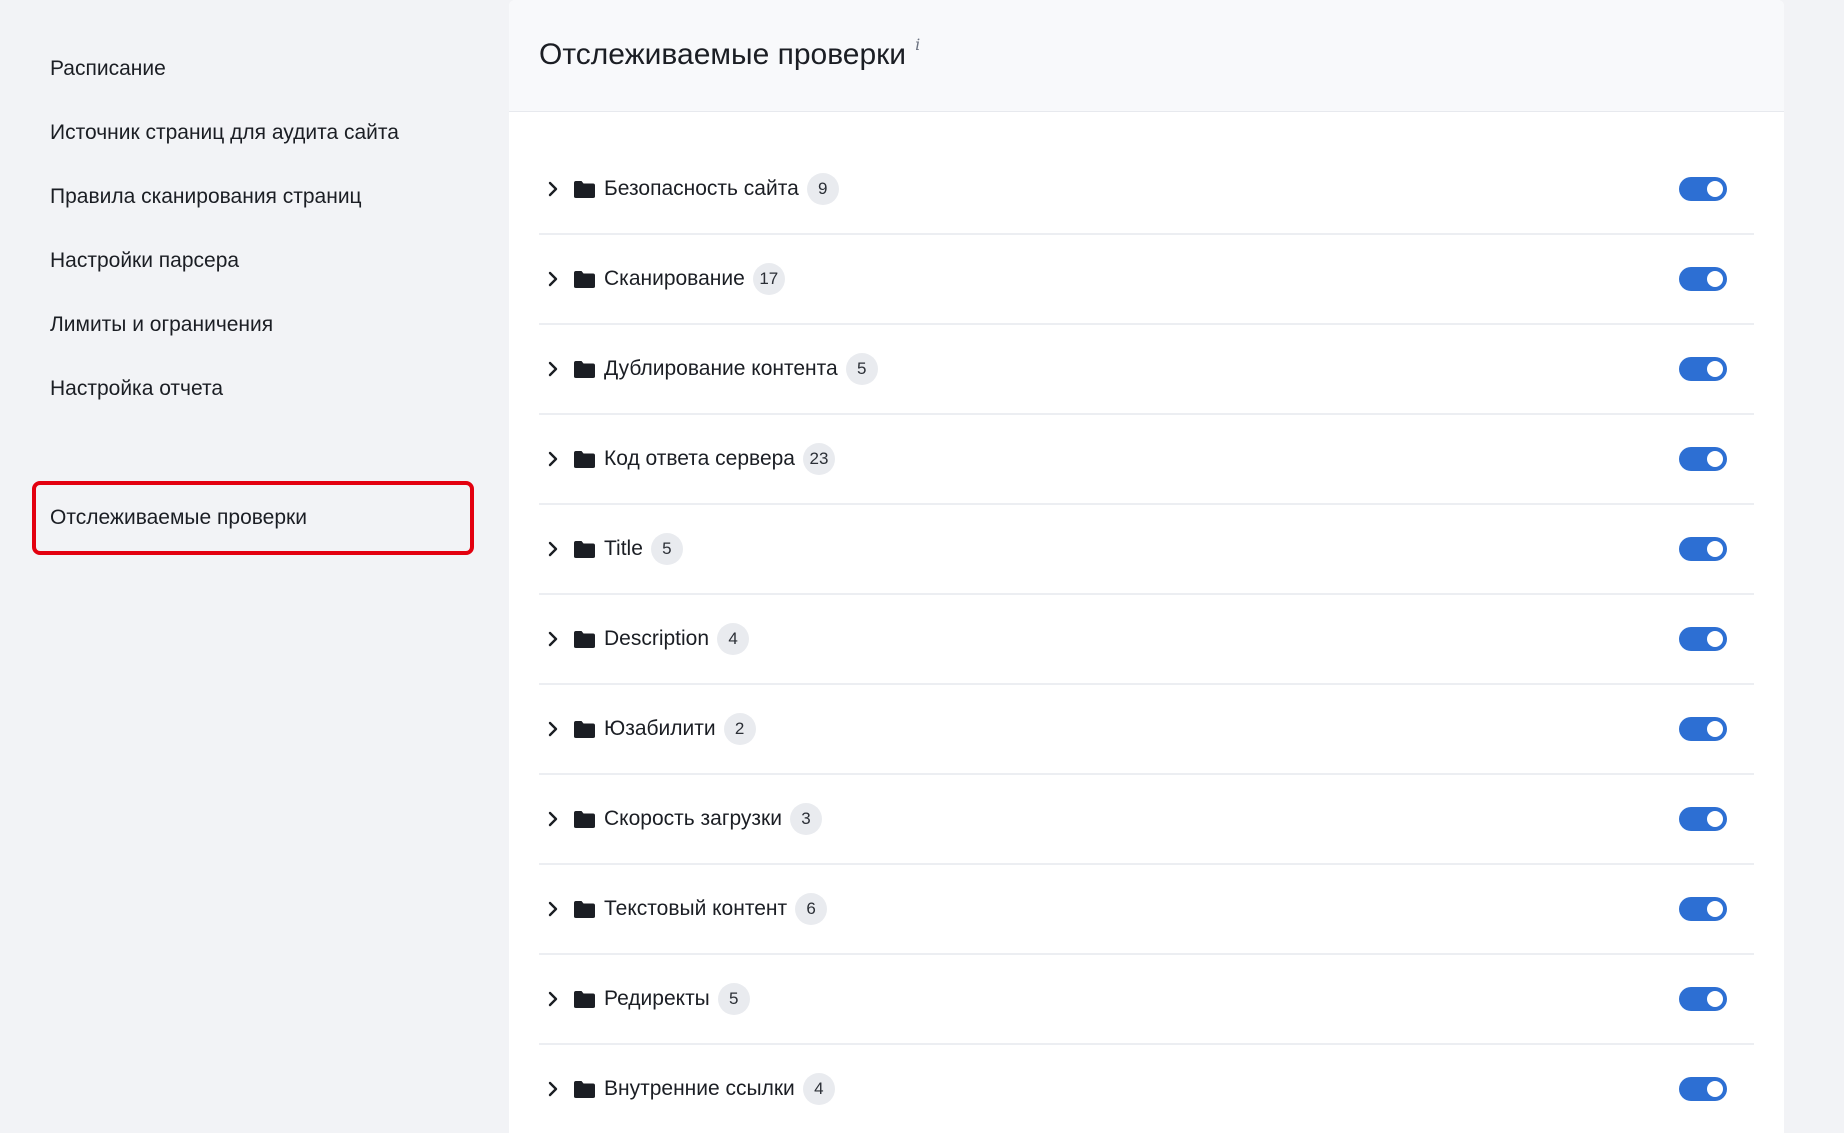 This screenshot has height=1133, width=1844. I want to click on sidebar-item-schedule: Расписание, so click(253, 69).